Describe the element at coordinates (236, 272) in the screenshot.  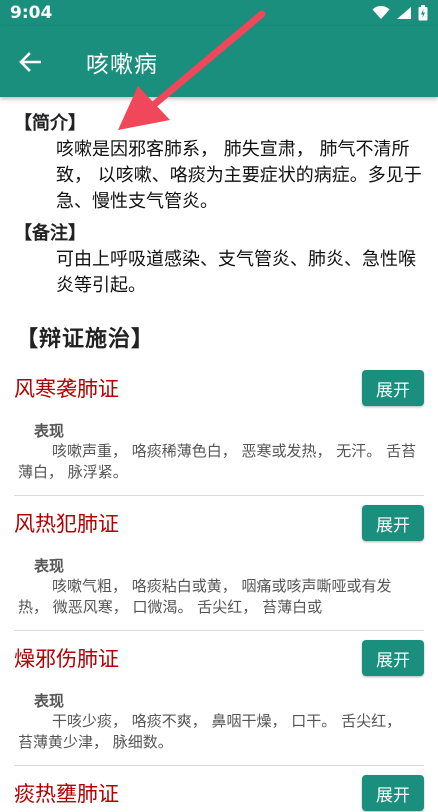
I see `notes-text: 可由上呼吸道感染、支气管炎、肺炎、急性喉炎等引起。` at that location.